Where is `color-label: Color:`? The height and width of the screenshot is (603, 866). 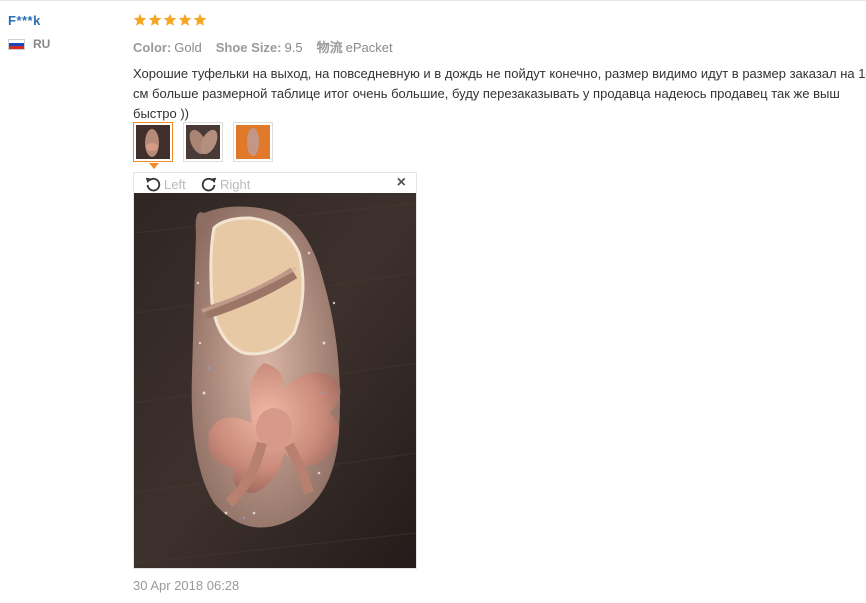 color-label: Color: is located at coordinates (152, 47).